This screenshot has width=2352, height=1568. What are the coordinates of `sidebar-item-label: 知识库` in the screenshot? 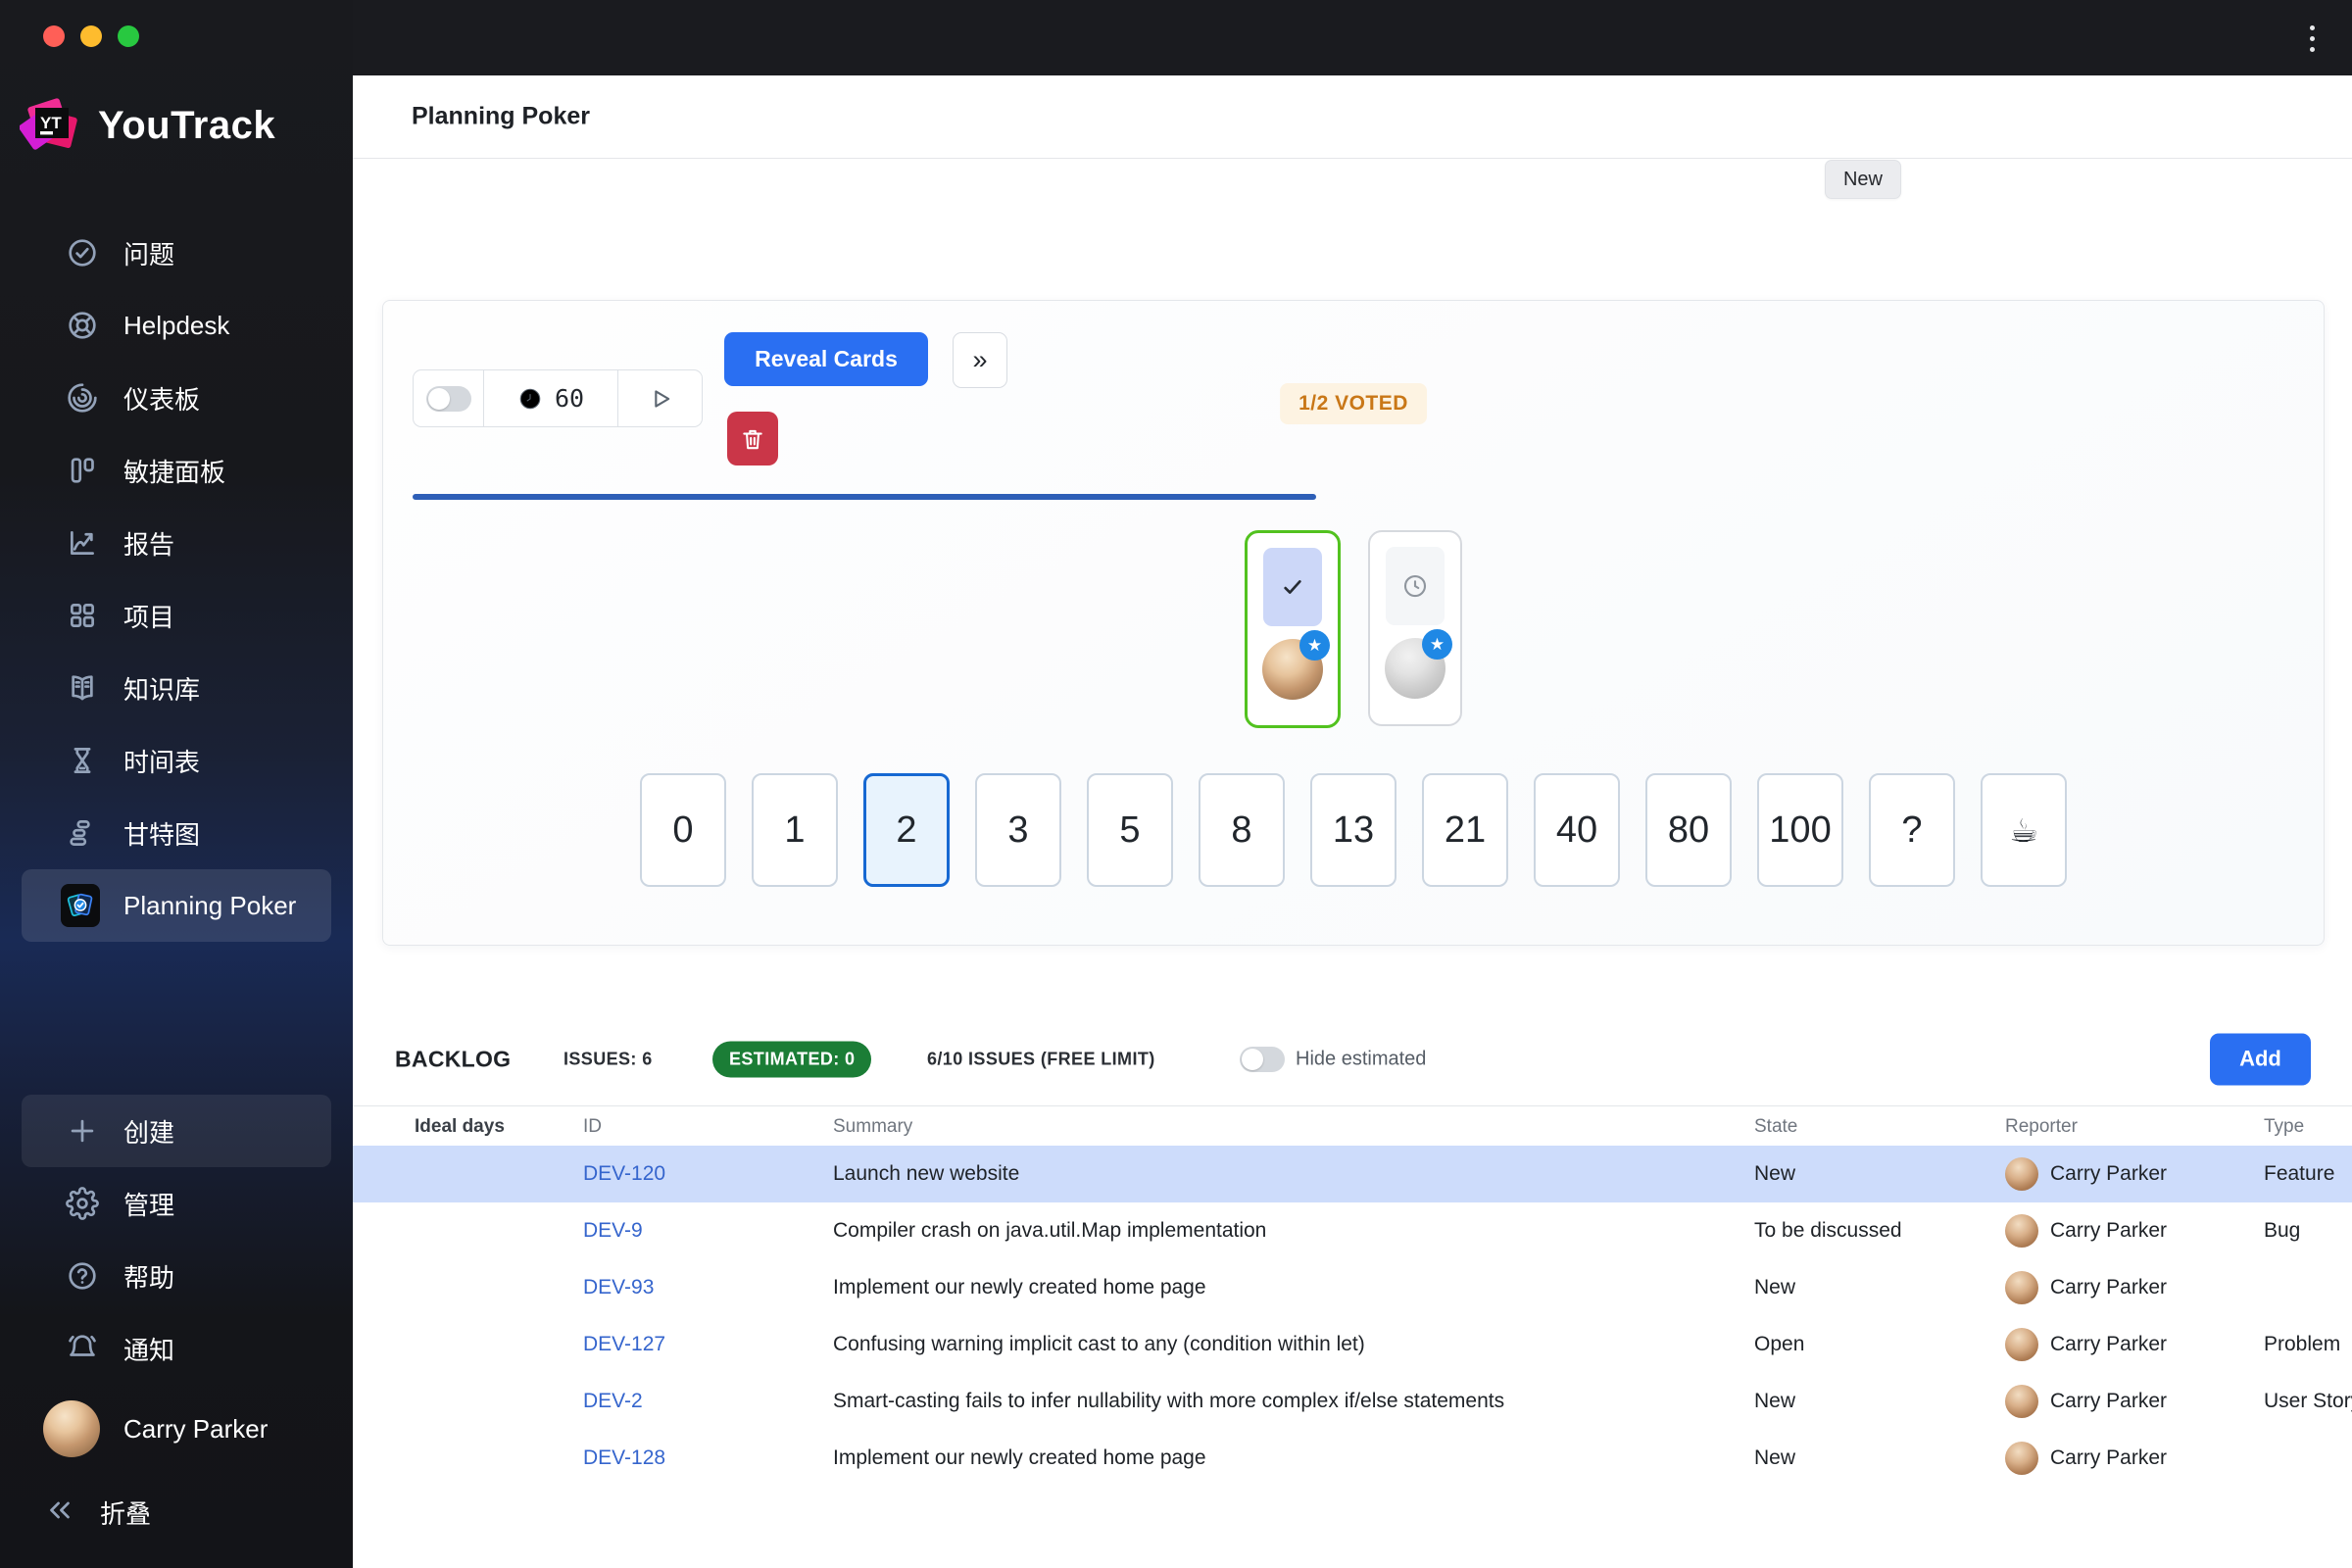 It's located at (162, 689).